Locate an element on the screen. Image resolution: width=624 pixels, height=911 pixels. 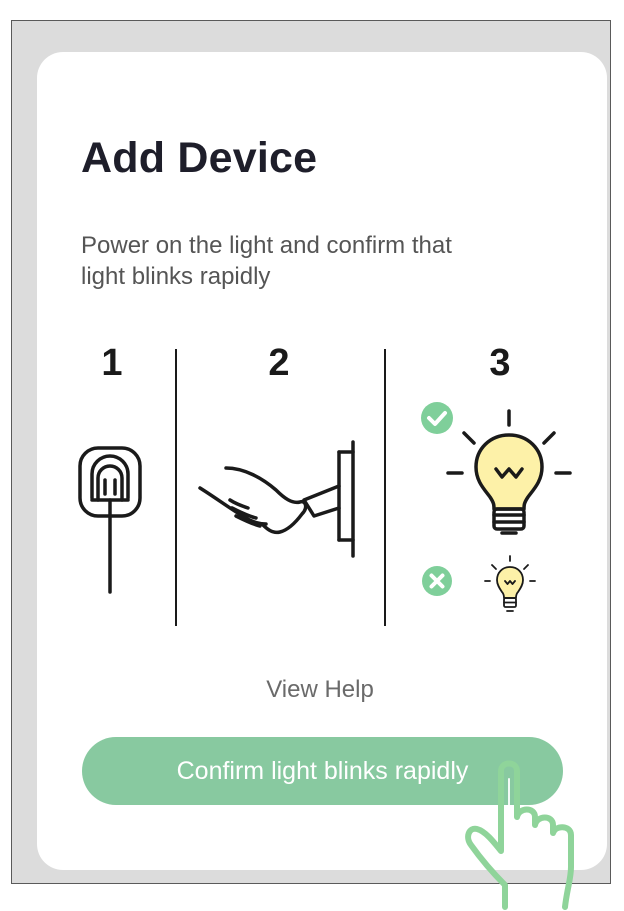
power-plug-socket-icon is located at coordinates (110, 520).